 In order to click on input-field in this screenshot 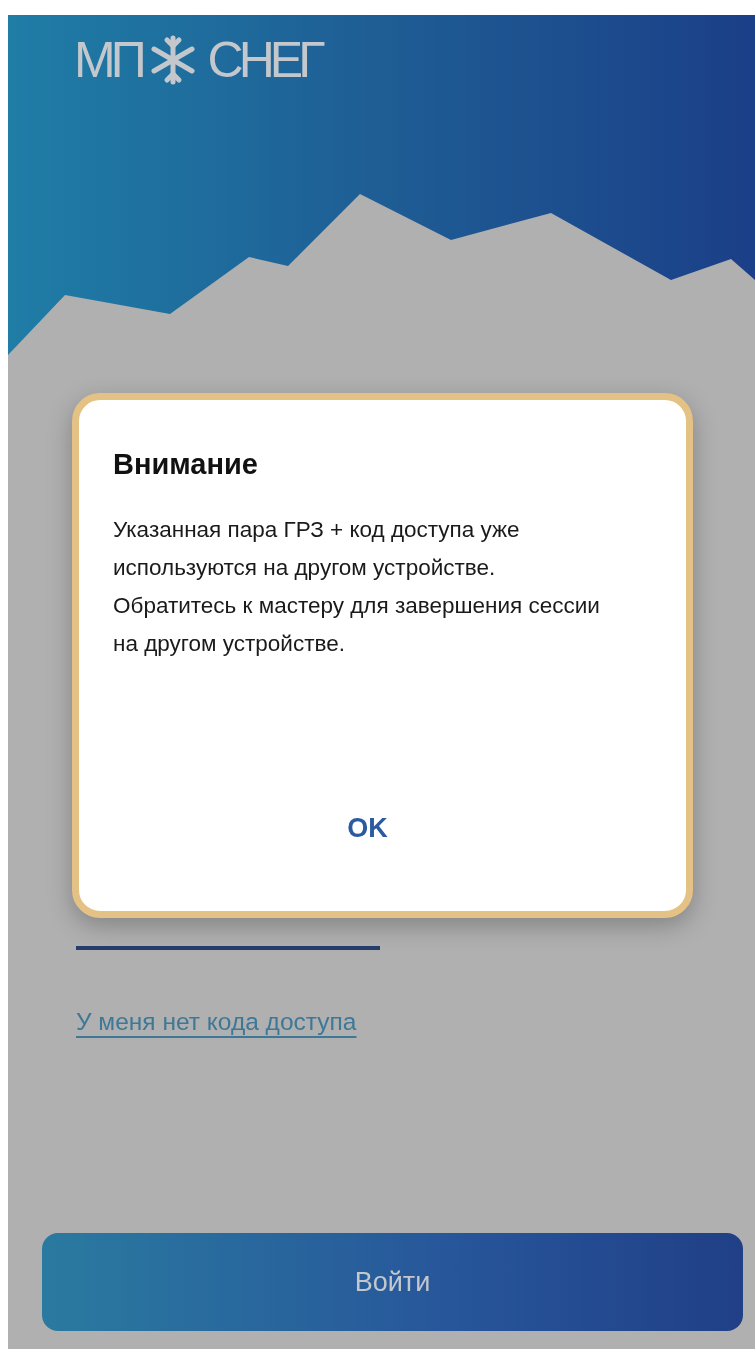, I will do `click(228, 947)`.